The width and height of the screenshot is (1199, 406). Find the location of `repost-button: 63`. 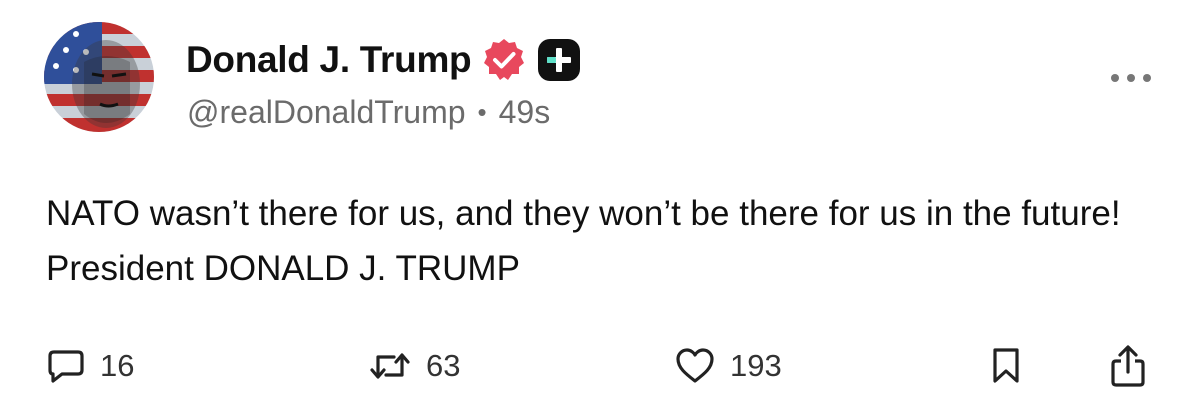

repost-button: 63 is located at coordinates (414, 366).